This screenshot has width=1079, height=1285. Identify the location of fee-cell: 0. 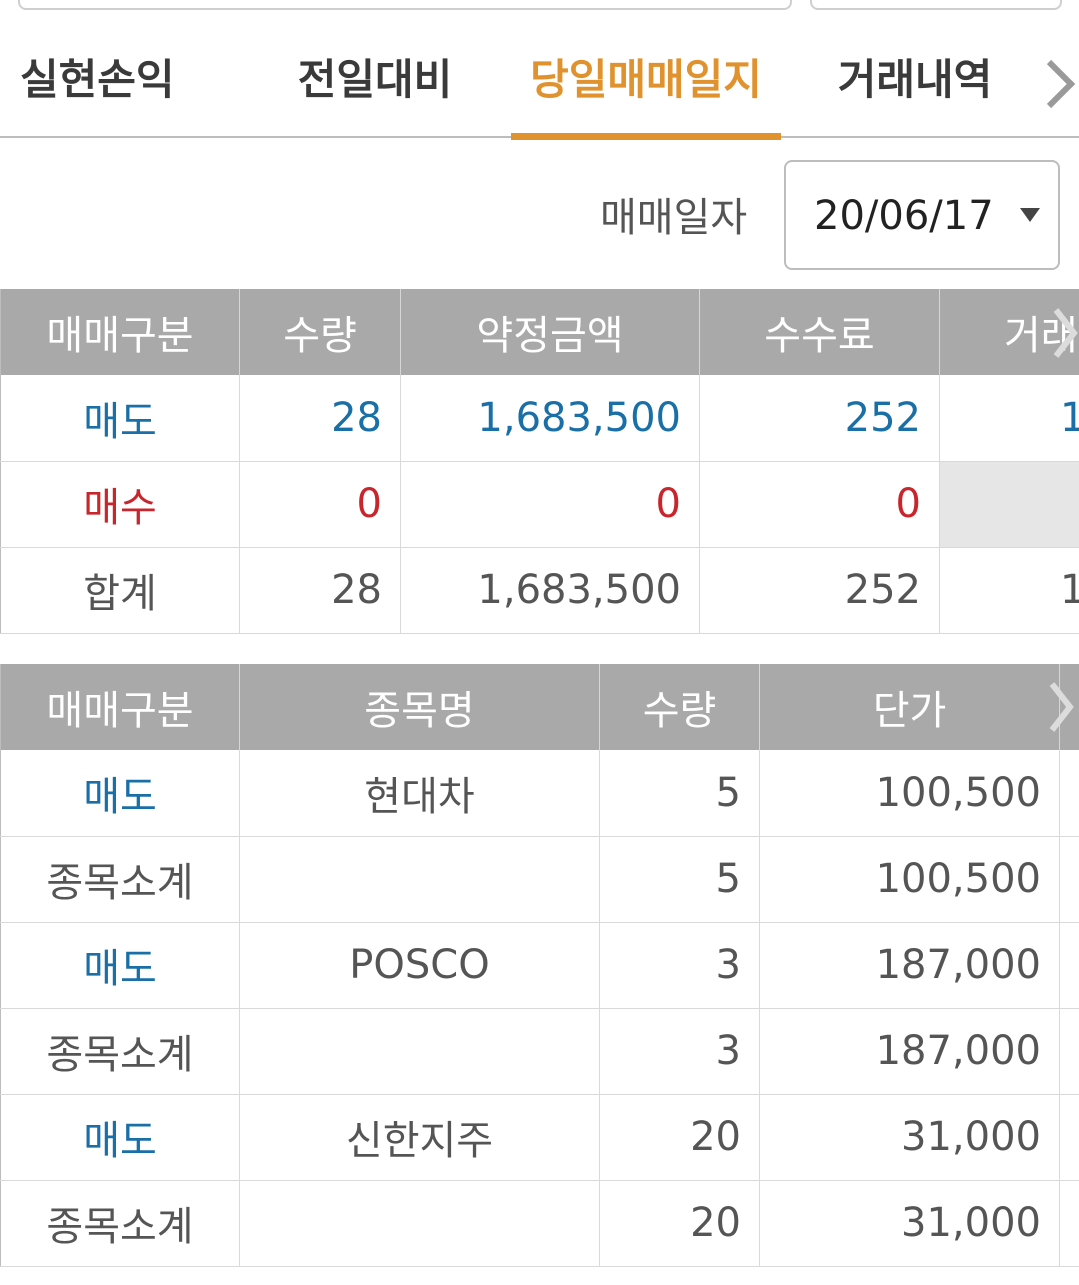
(819, 504).